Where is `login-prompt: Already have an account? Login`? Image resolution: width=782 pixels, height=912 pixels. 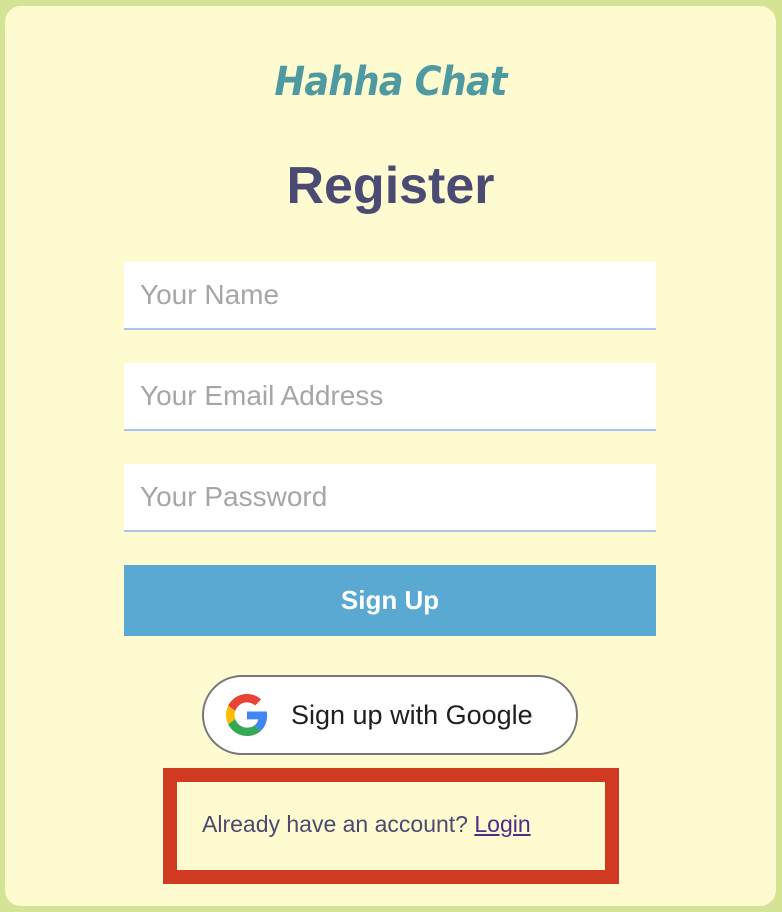
login-prompt: Already have an account? Login is located at coordinates (366, 824).